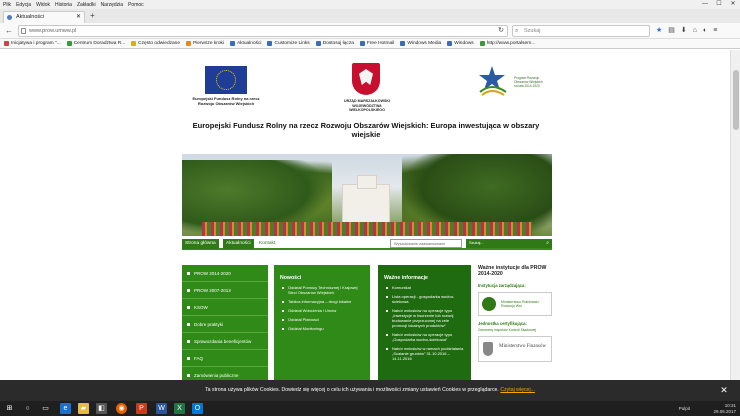  What do you see at coordinates (208, 43) in the screenshot?
I see `bookmark-label: Pierwsze kroki` at bounding box center [208, 43].